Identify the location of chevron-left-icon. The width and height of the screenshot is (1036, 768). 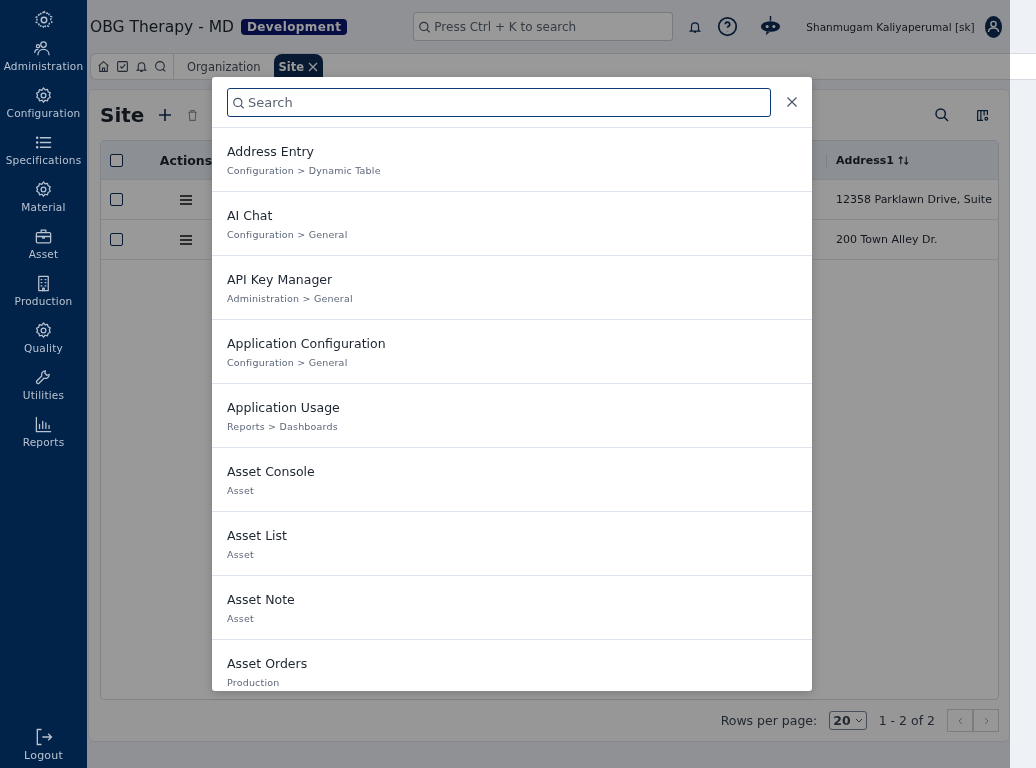
(960, 720).